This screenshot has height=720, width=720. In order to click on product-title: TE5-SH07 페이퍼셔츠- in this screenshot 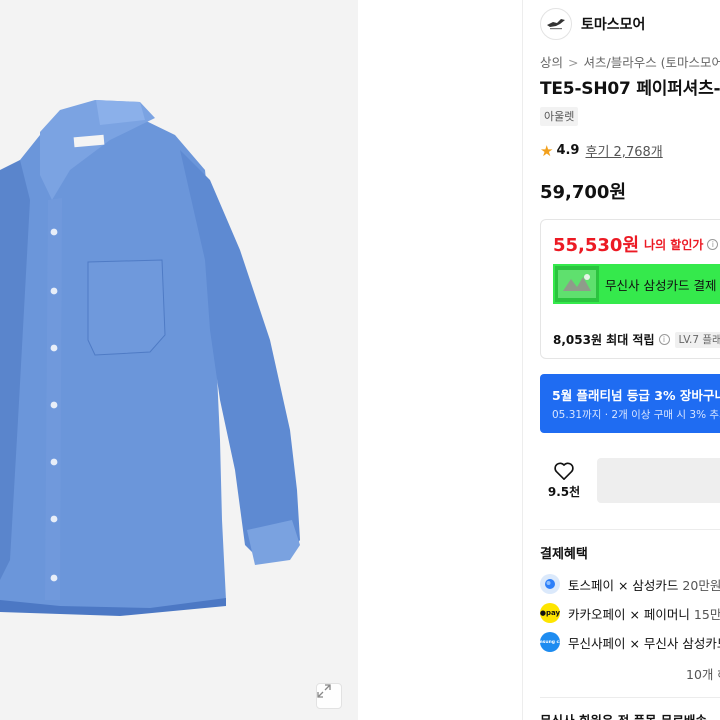, I will do `click(630, 89)`.